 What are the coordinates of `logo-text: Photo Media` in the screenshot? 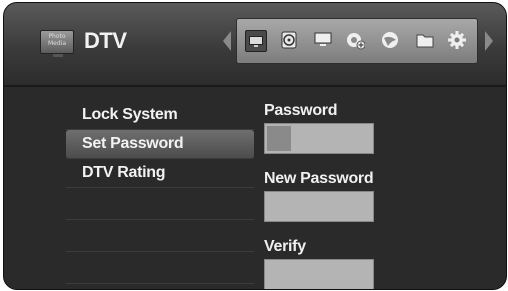 It's located at (57, 40).